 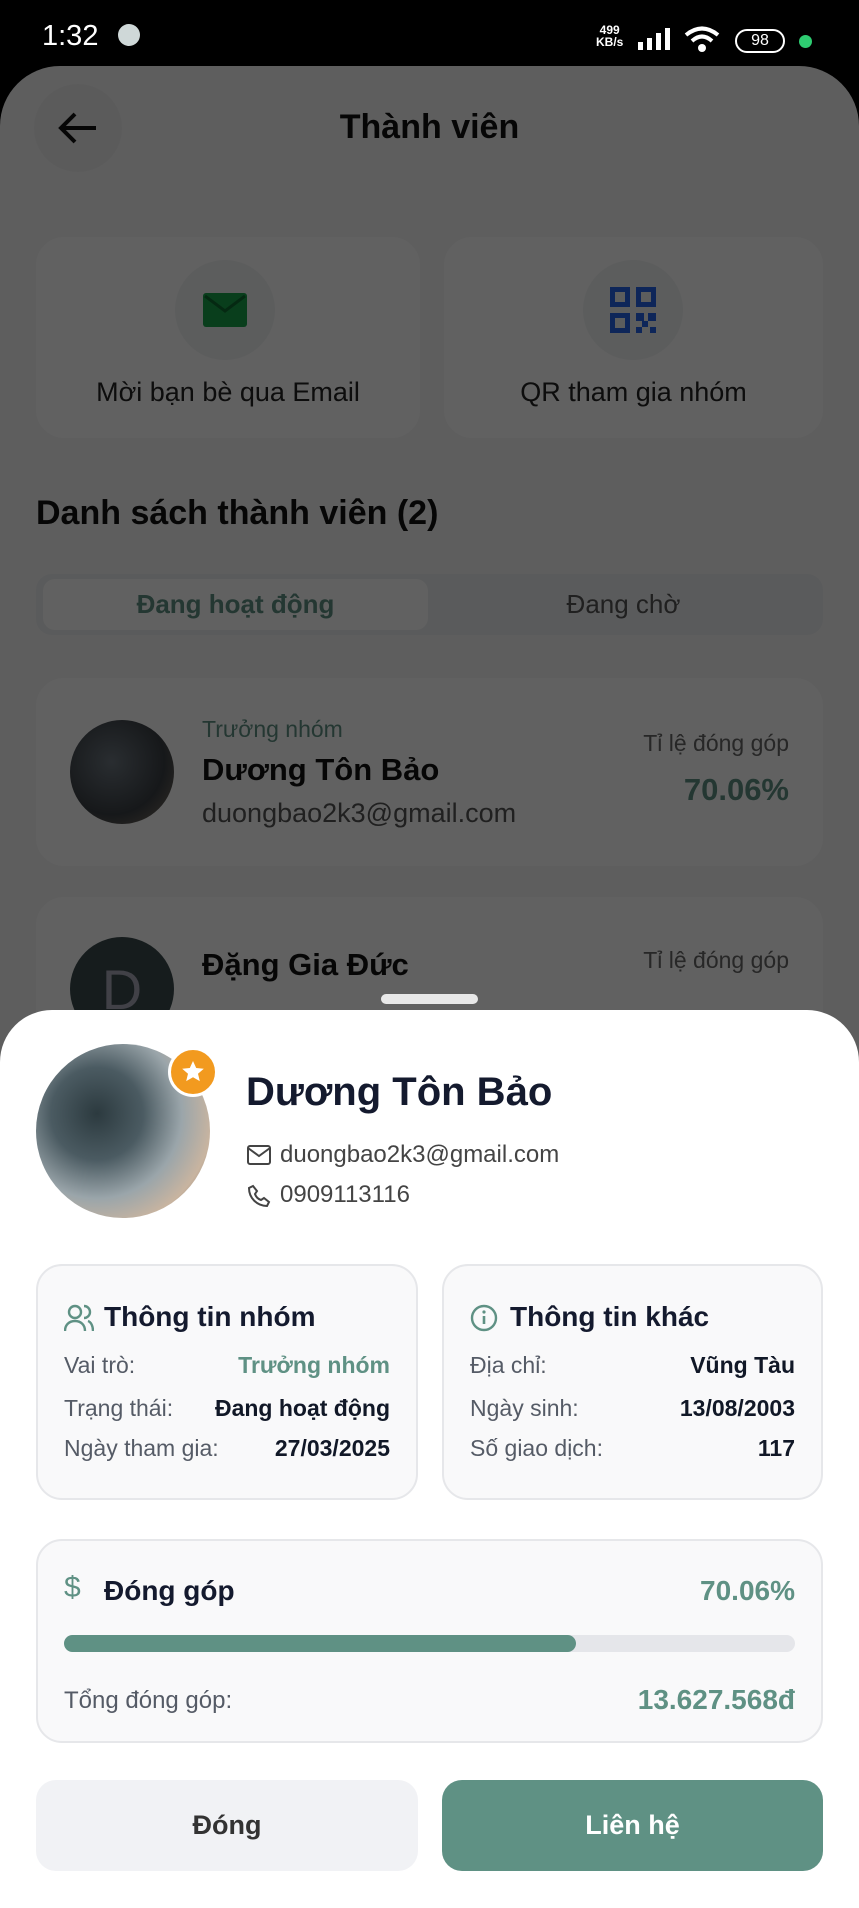 I want to click on battery-level: 98, so click(x=760, y=40).